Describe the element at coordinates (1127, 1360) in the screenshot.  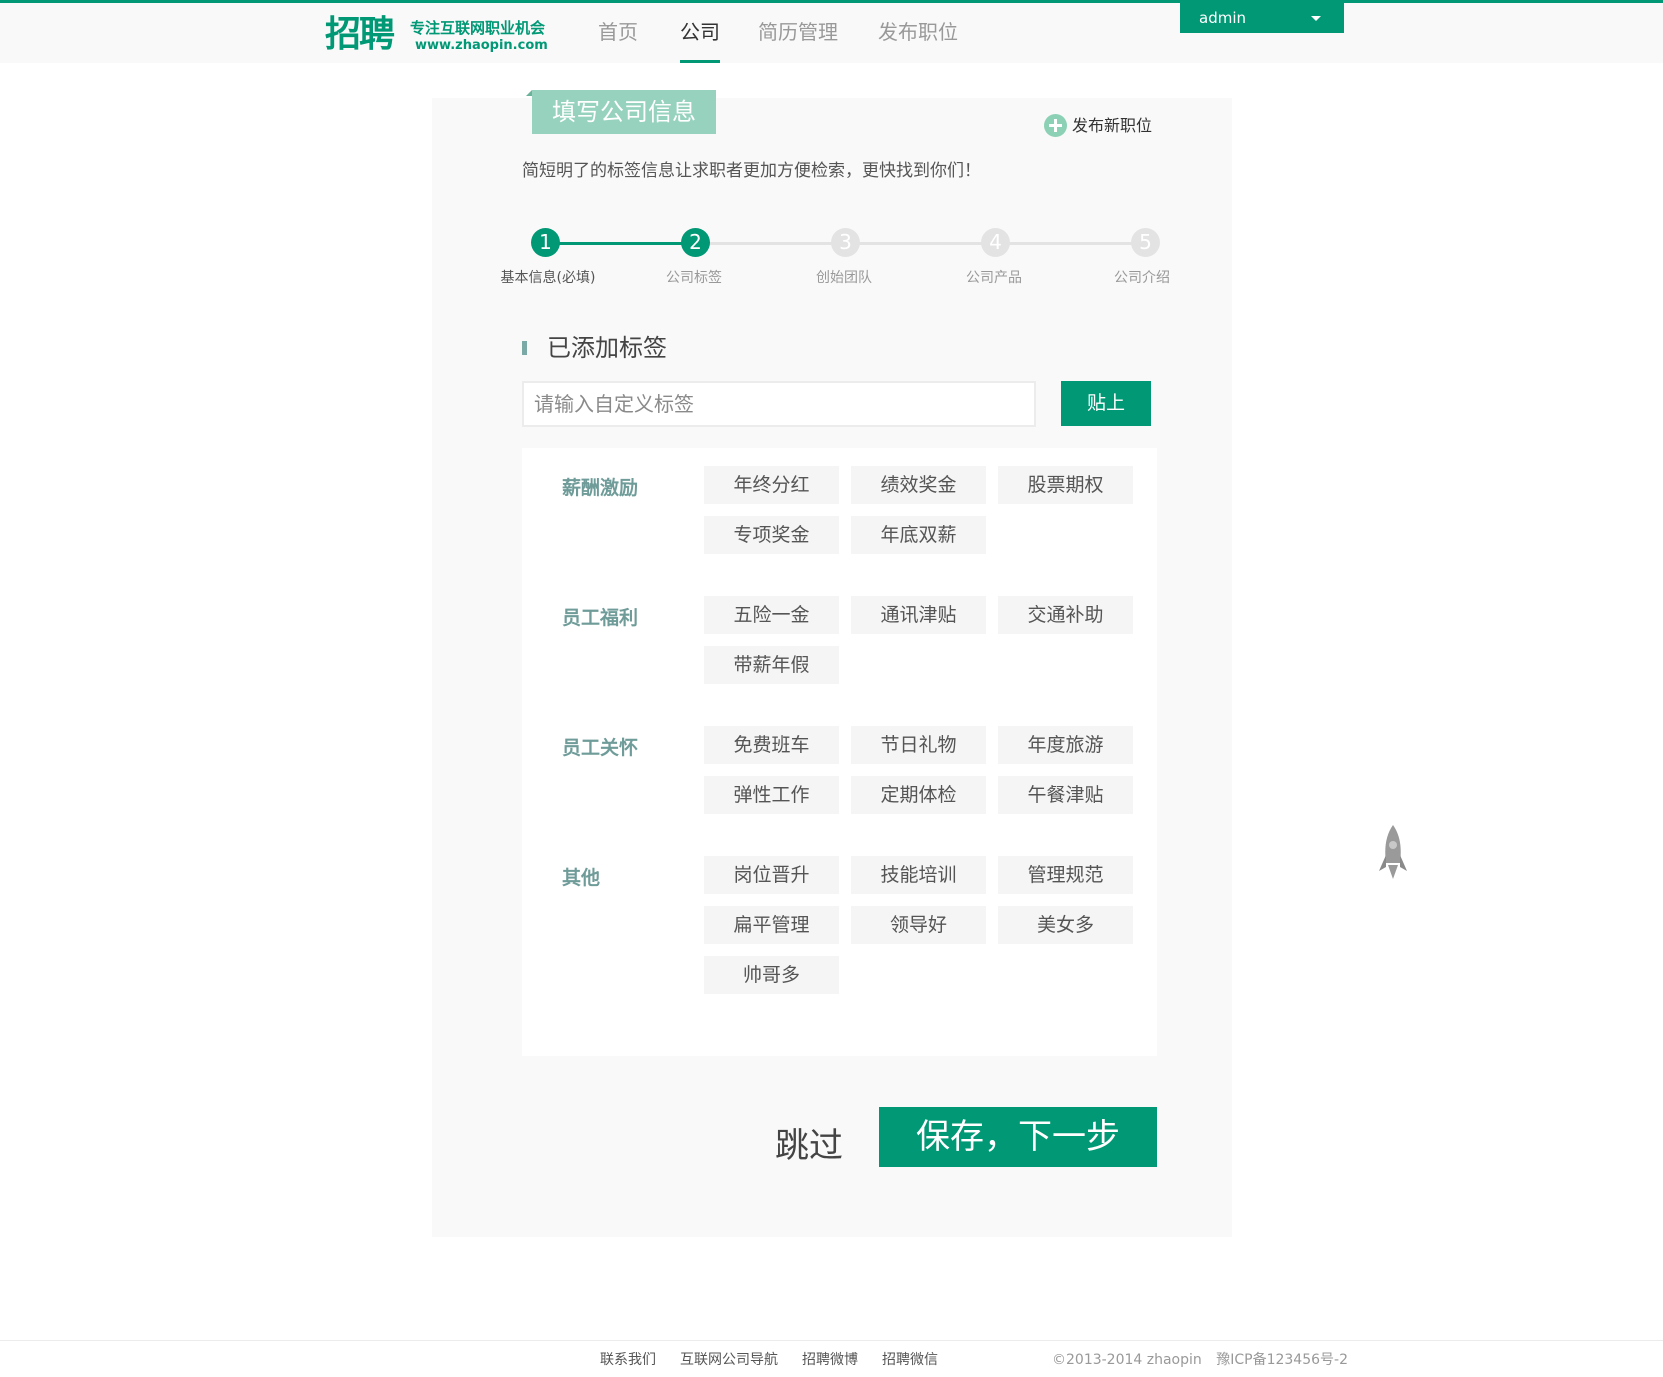
I see `copyright-text: ©2013-2014 zhaopin` at that location.